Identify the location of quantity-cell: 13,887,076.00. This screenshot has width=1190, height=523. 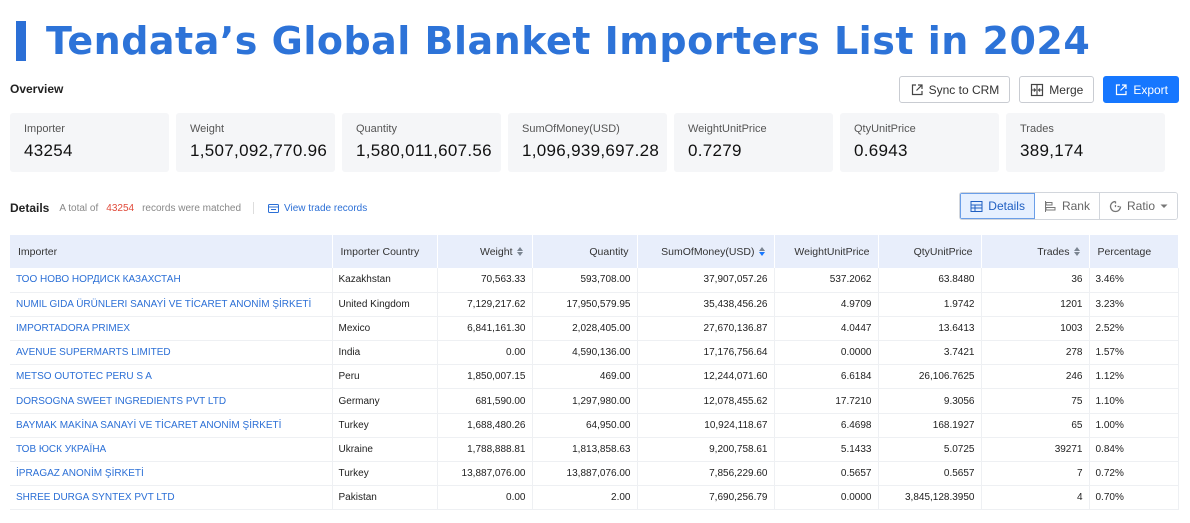
(585, 474).